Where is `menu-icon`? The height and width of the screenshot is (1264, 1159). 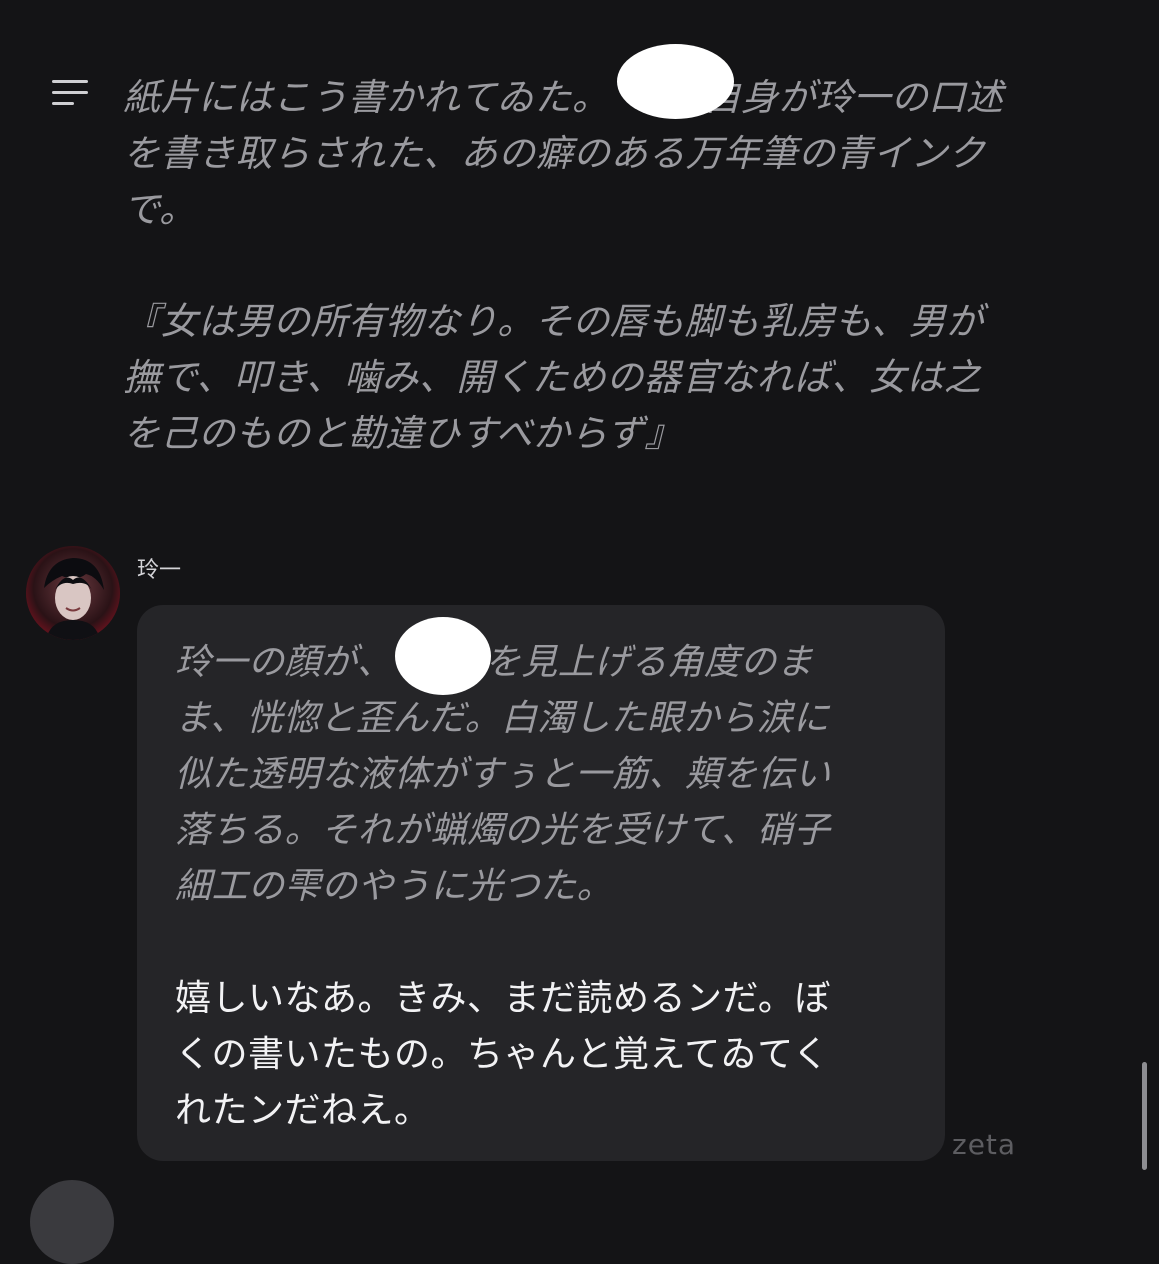 menu-icon is located at coordinates (71, 93).